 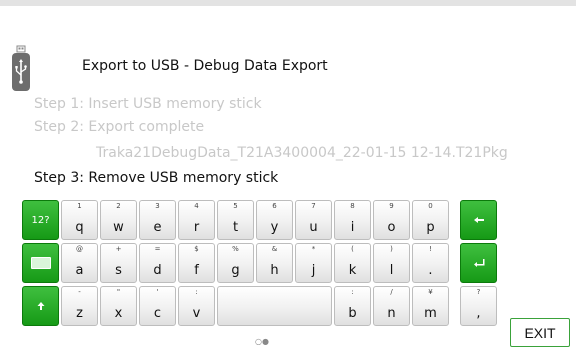 What do you see at coordinates (313, 270) in the screenshot?
I see `key-primary: j` at bounding box center [313, 270].